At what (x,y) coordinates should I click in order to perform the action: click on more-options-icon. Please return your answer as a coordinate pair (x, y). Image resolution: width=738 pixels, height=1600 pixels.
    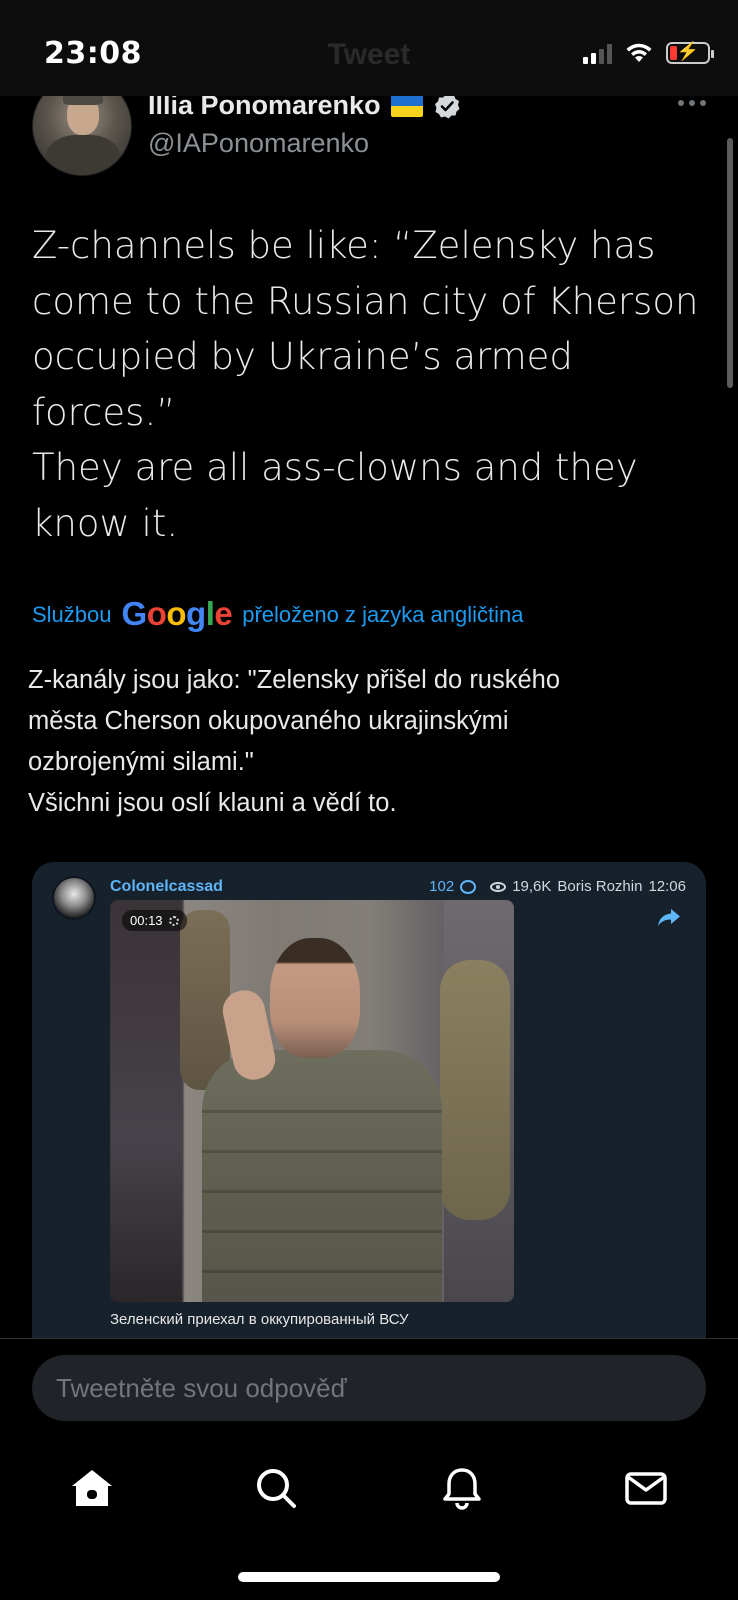
    Looking at the image, I should click on (692, 103).